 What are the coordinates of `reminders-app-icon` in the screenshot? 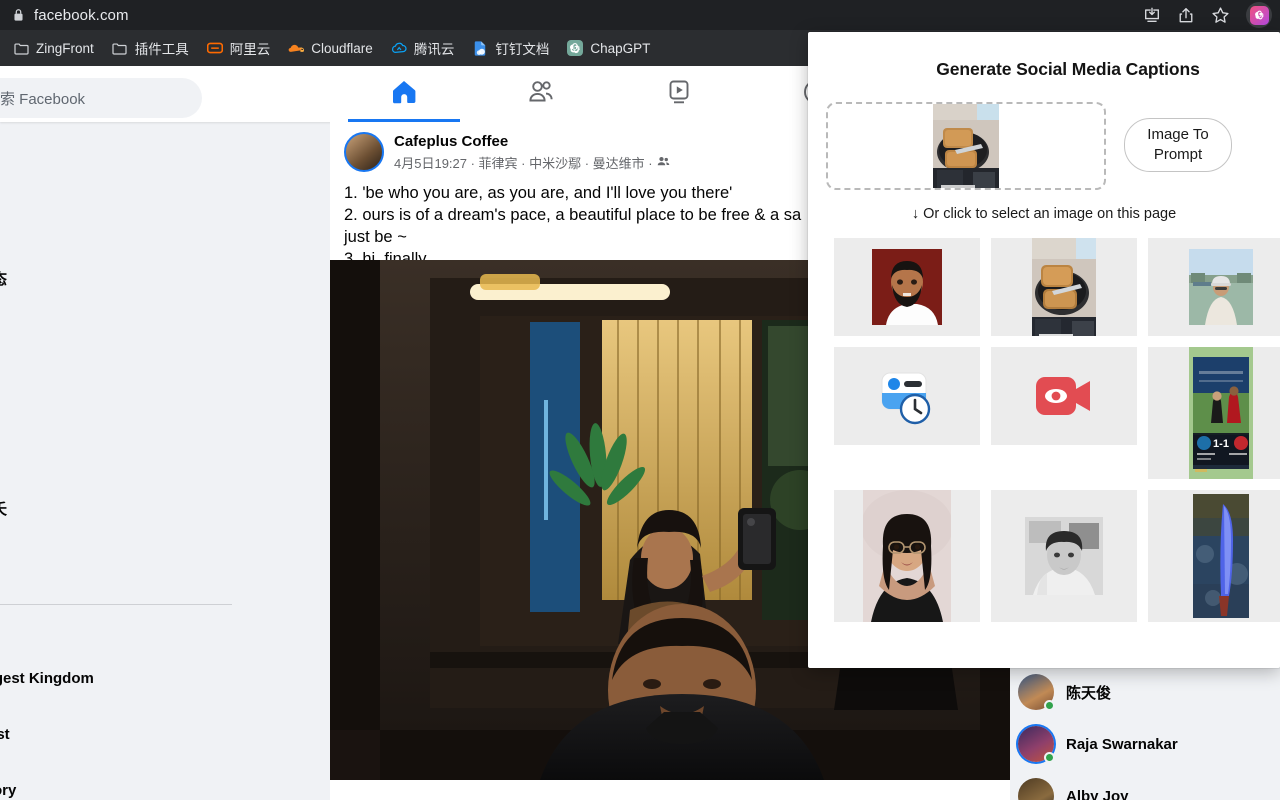 It's located at (907, 396).